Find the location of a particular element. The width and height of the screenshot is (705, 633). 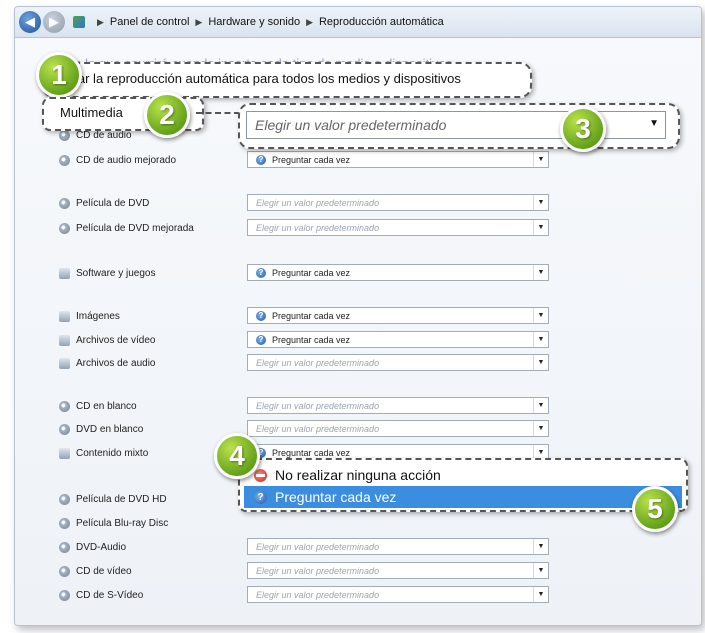

breadcrumb-item: Panel de control is located at coordinates (150, 22).